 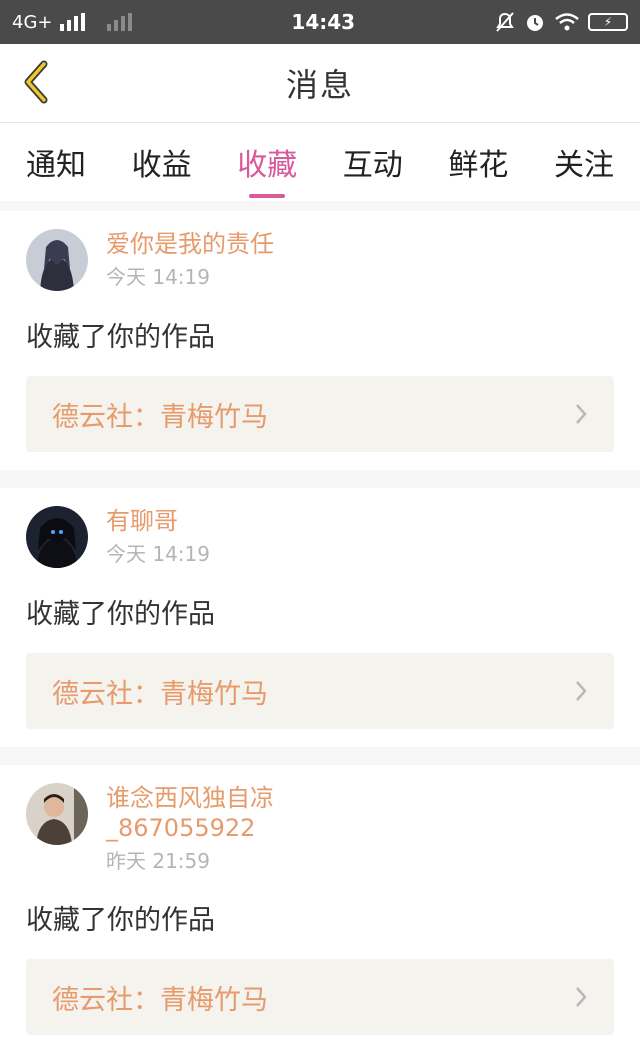 I want to click on message-meta: 谁念西风独自凉 _867055922 昨天 21:59, so click(x=190, y=828).